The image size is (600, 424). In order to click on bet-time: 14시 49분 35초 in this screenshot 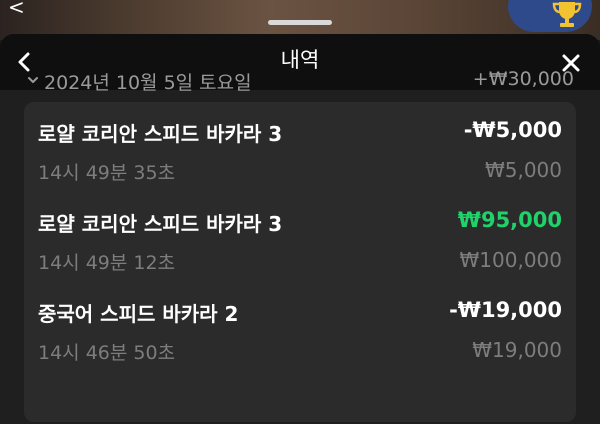, I will do `click(107, 173)`.